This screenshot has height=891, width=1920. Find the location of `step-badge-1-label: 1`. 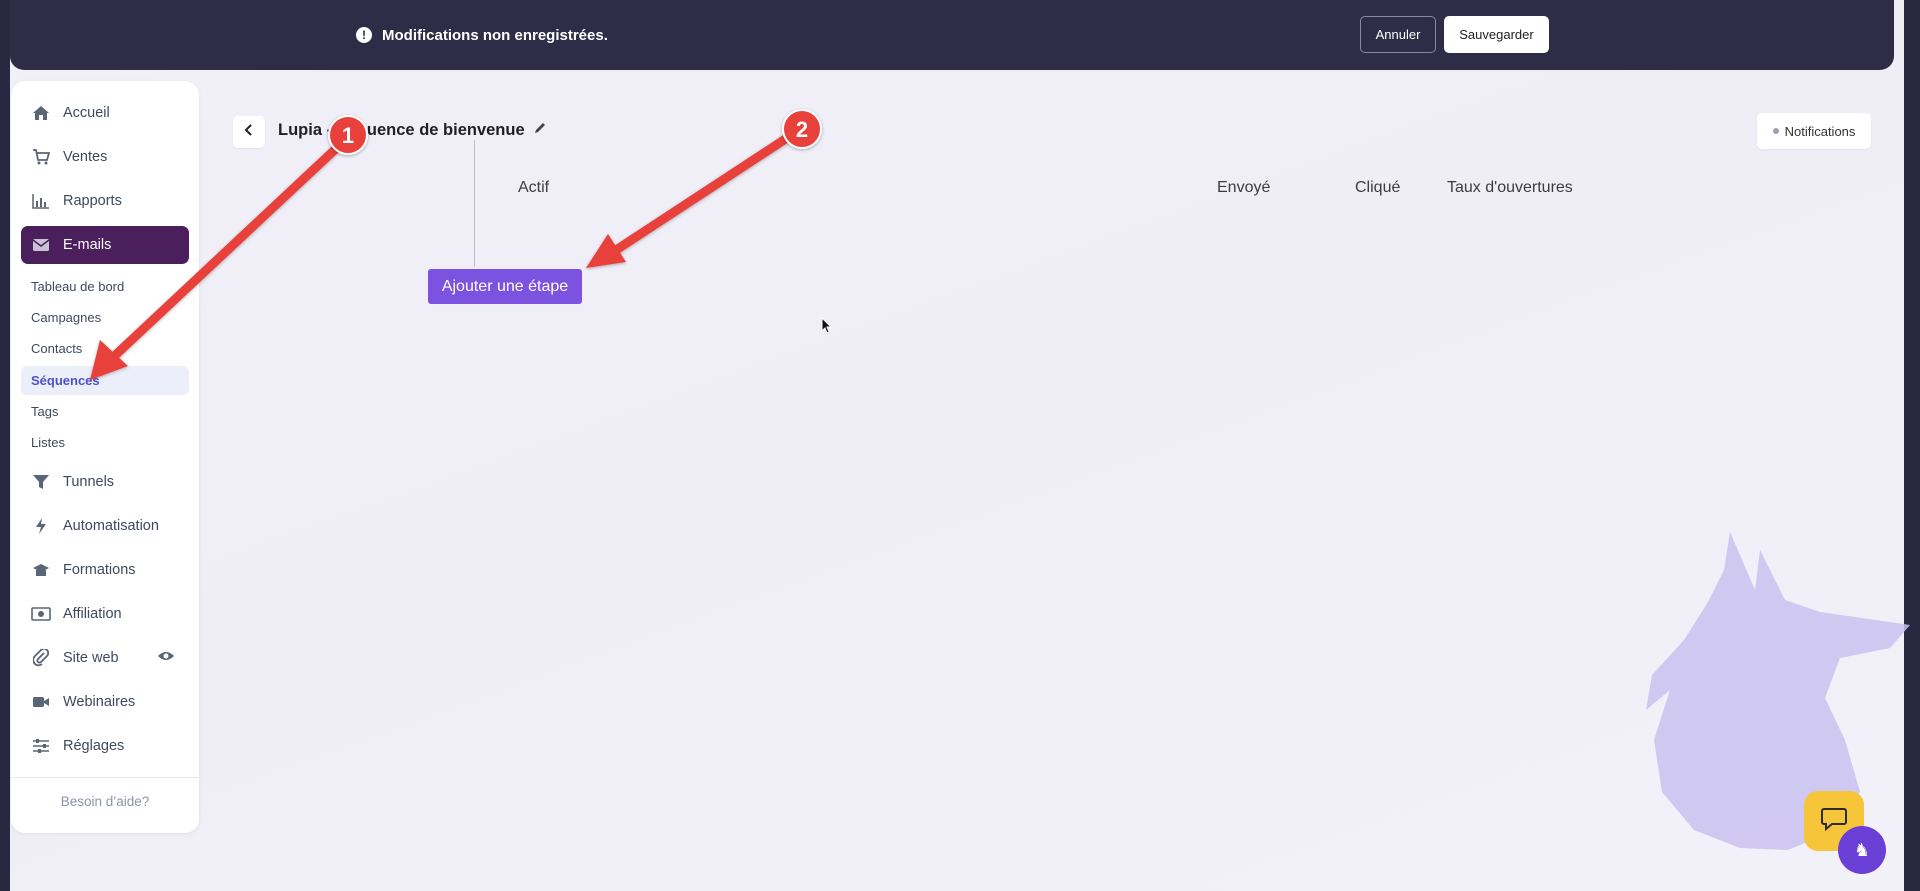

step-badge-1-label: 1 is located at coordinates (348, 135).